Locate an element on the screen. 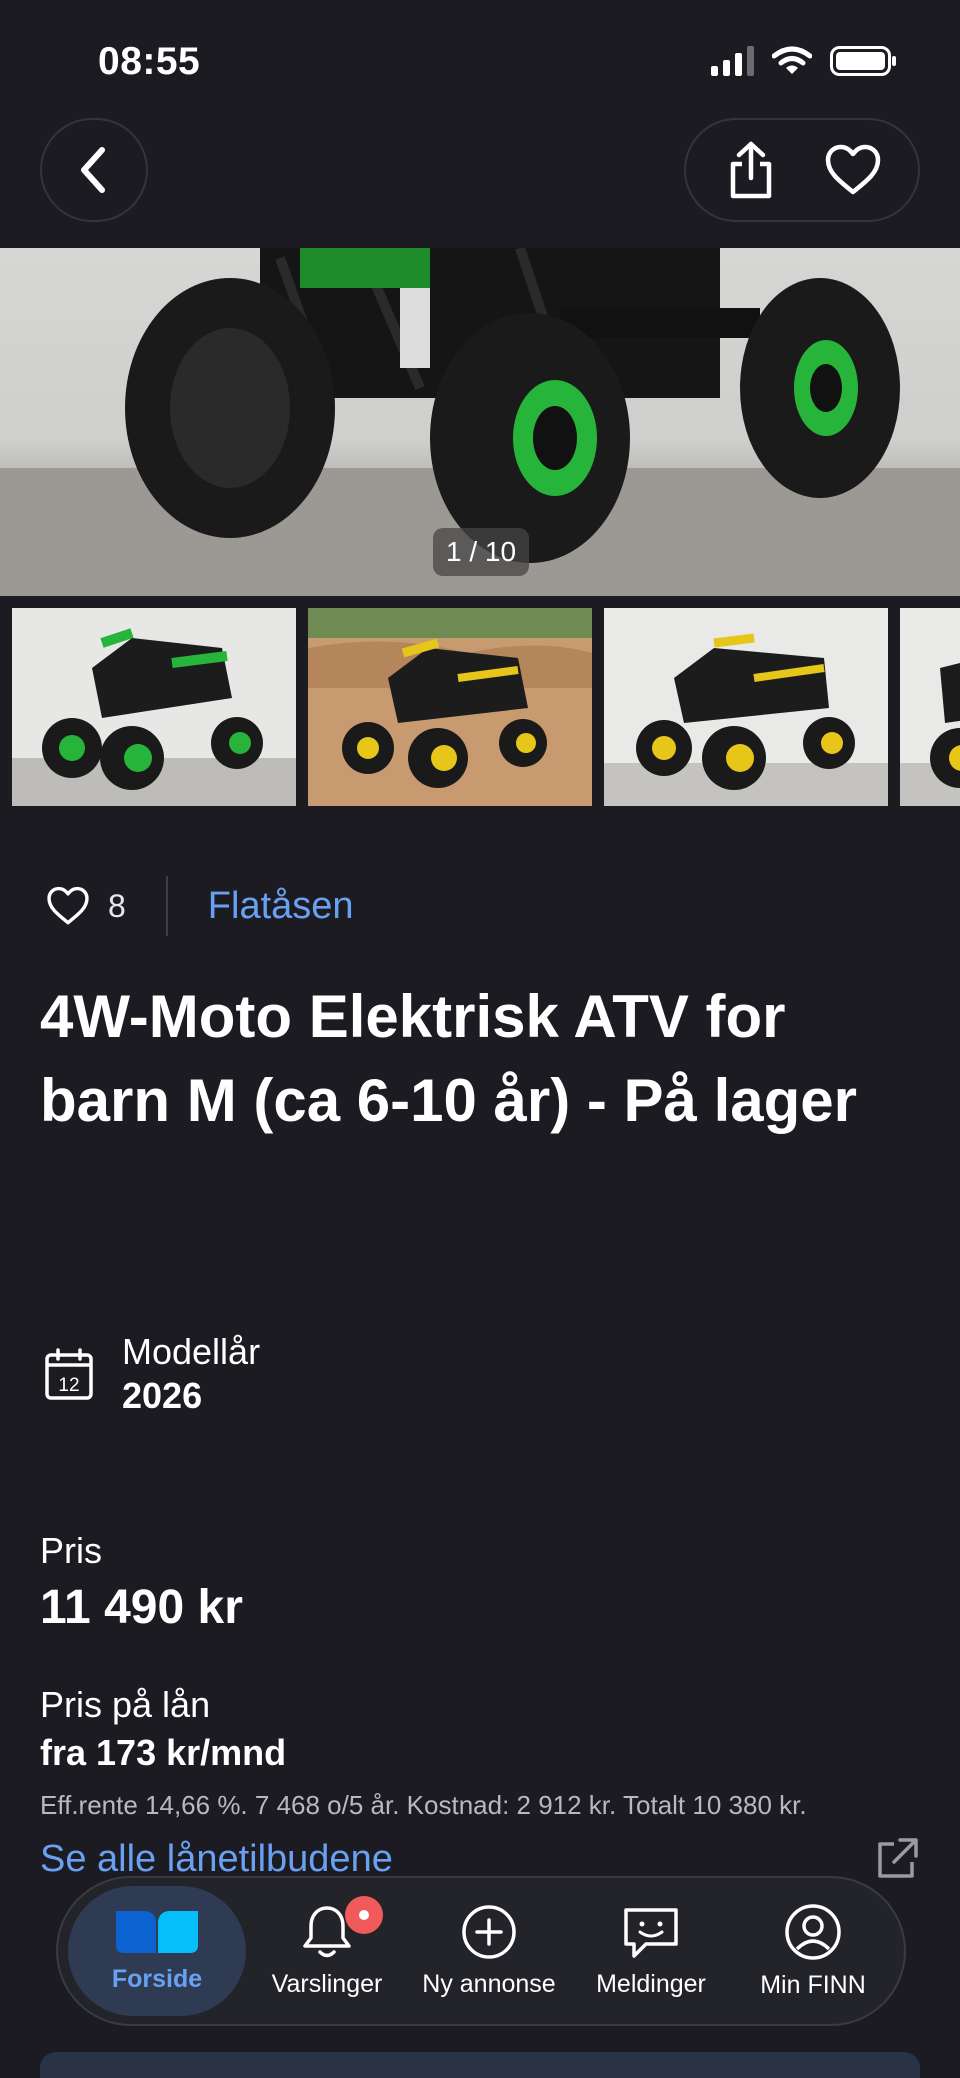  chat-icon is located at coordinates (651, 1932).